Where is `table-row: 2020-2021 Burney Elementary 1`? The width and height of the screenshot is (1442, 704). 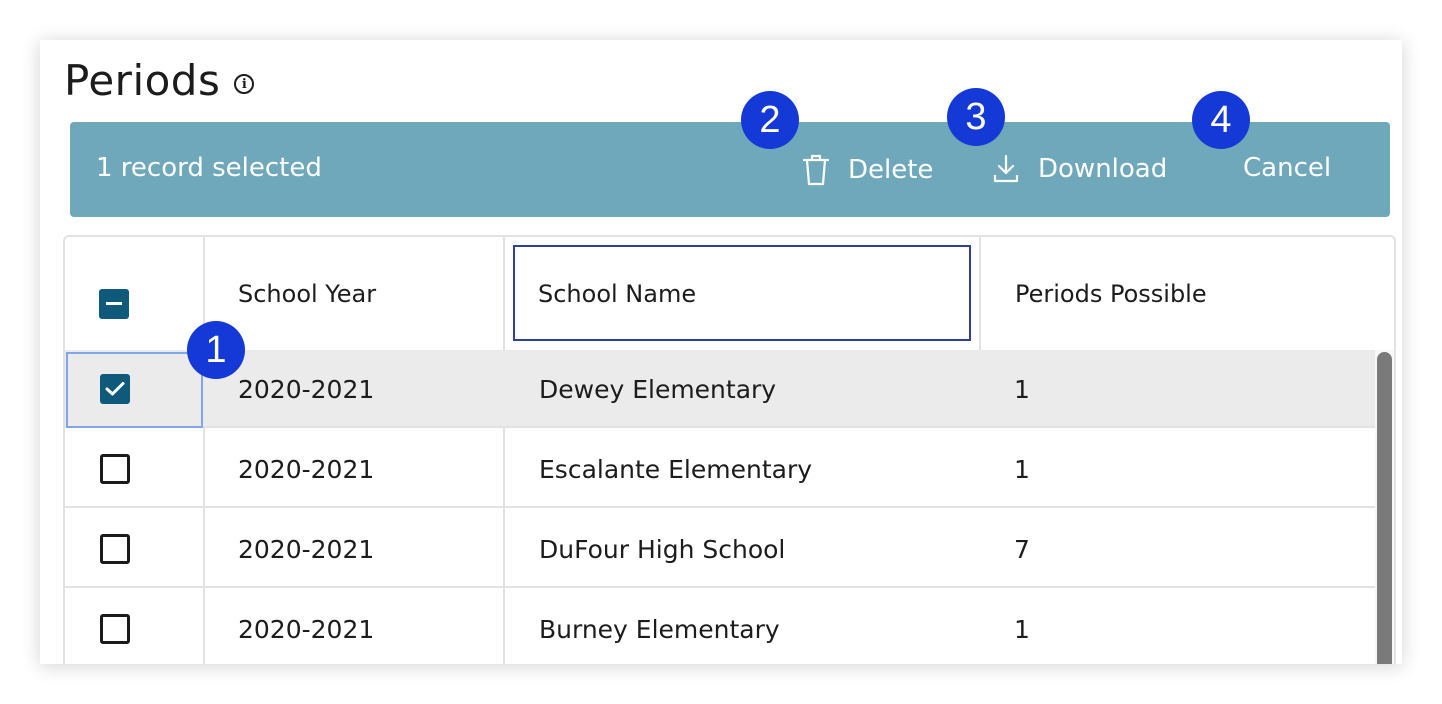 table-row: 2020-2021 Burney Elementary 1 is located at coordinates (722, 627).